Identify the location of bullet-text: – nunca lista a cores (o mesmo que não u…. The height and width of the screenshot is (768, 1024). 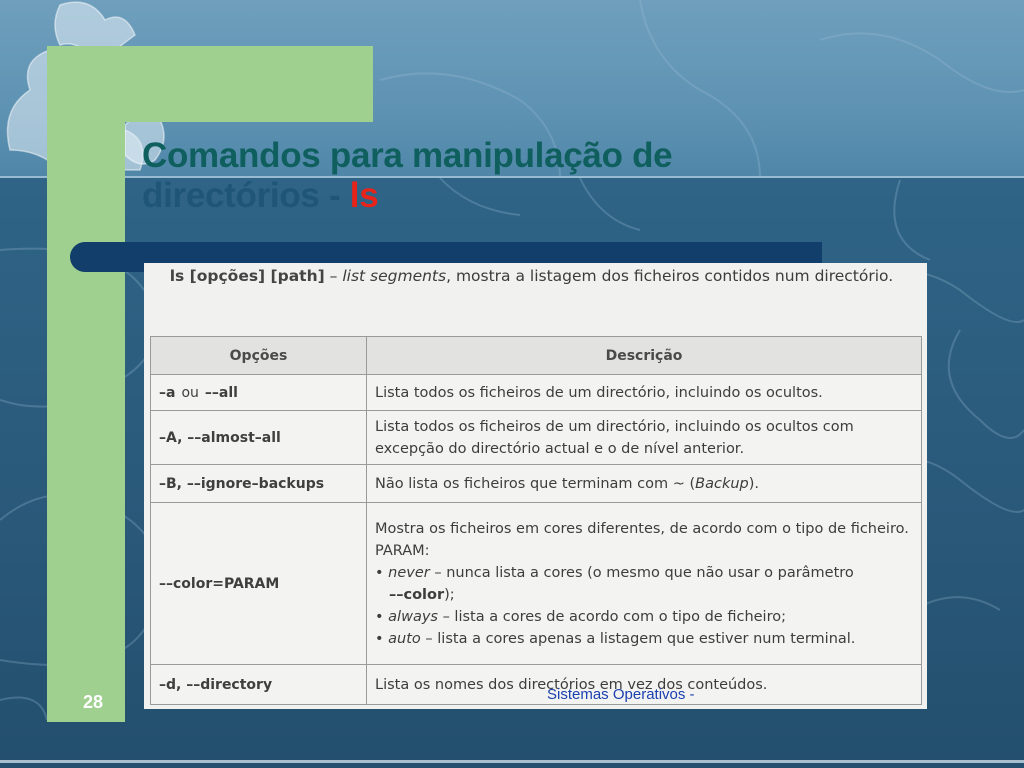
(641, 572).